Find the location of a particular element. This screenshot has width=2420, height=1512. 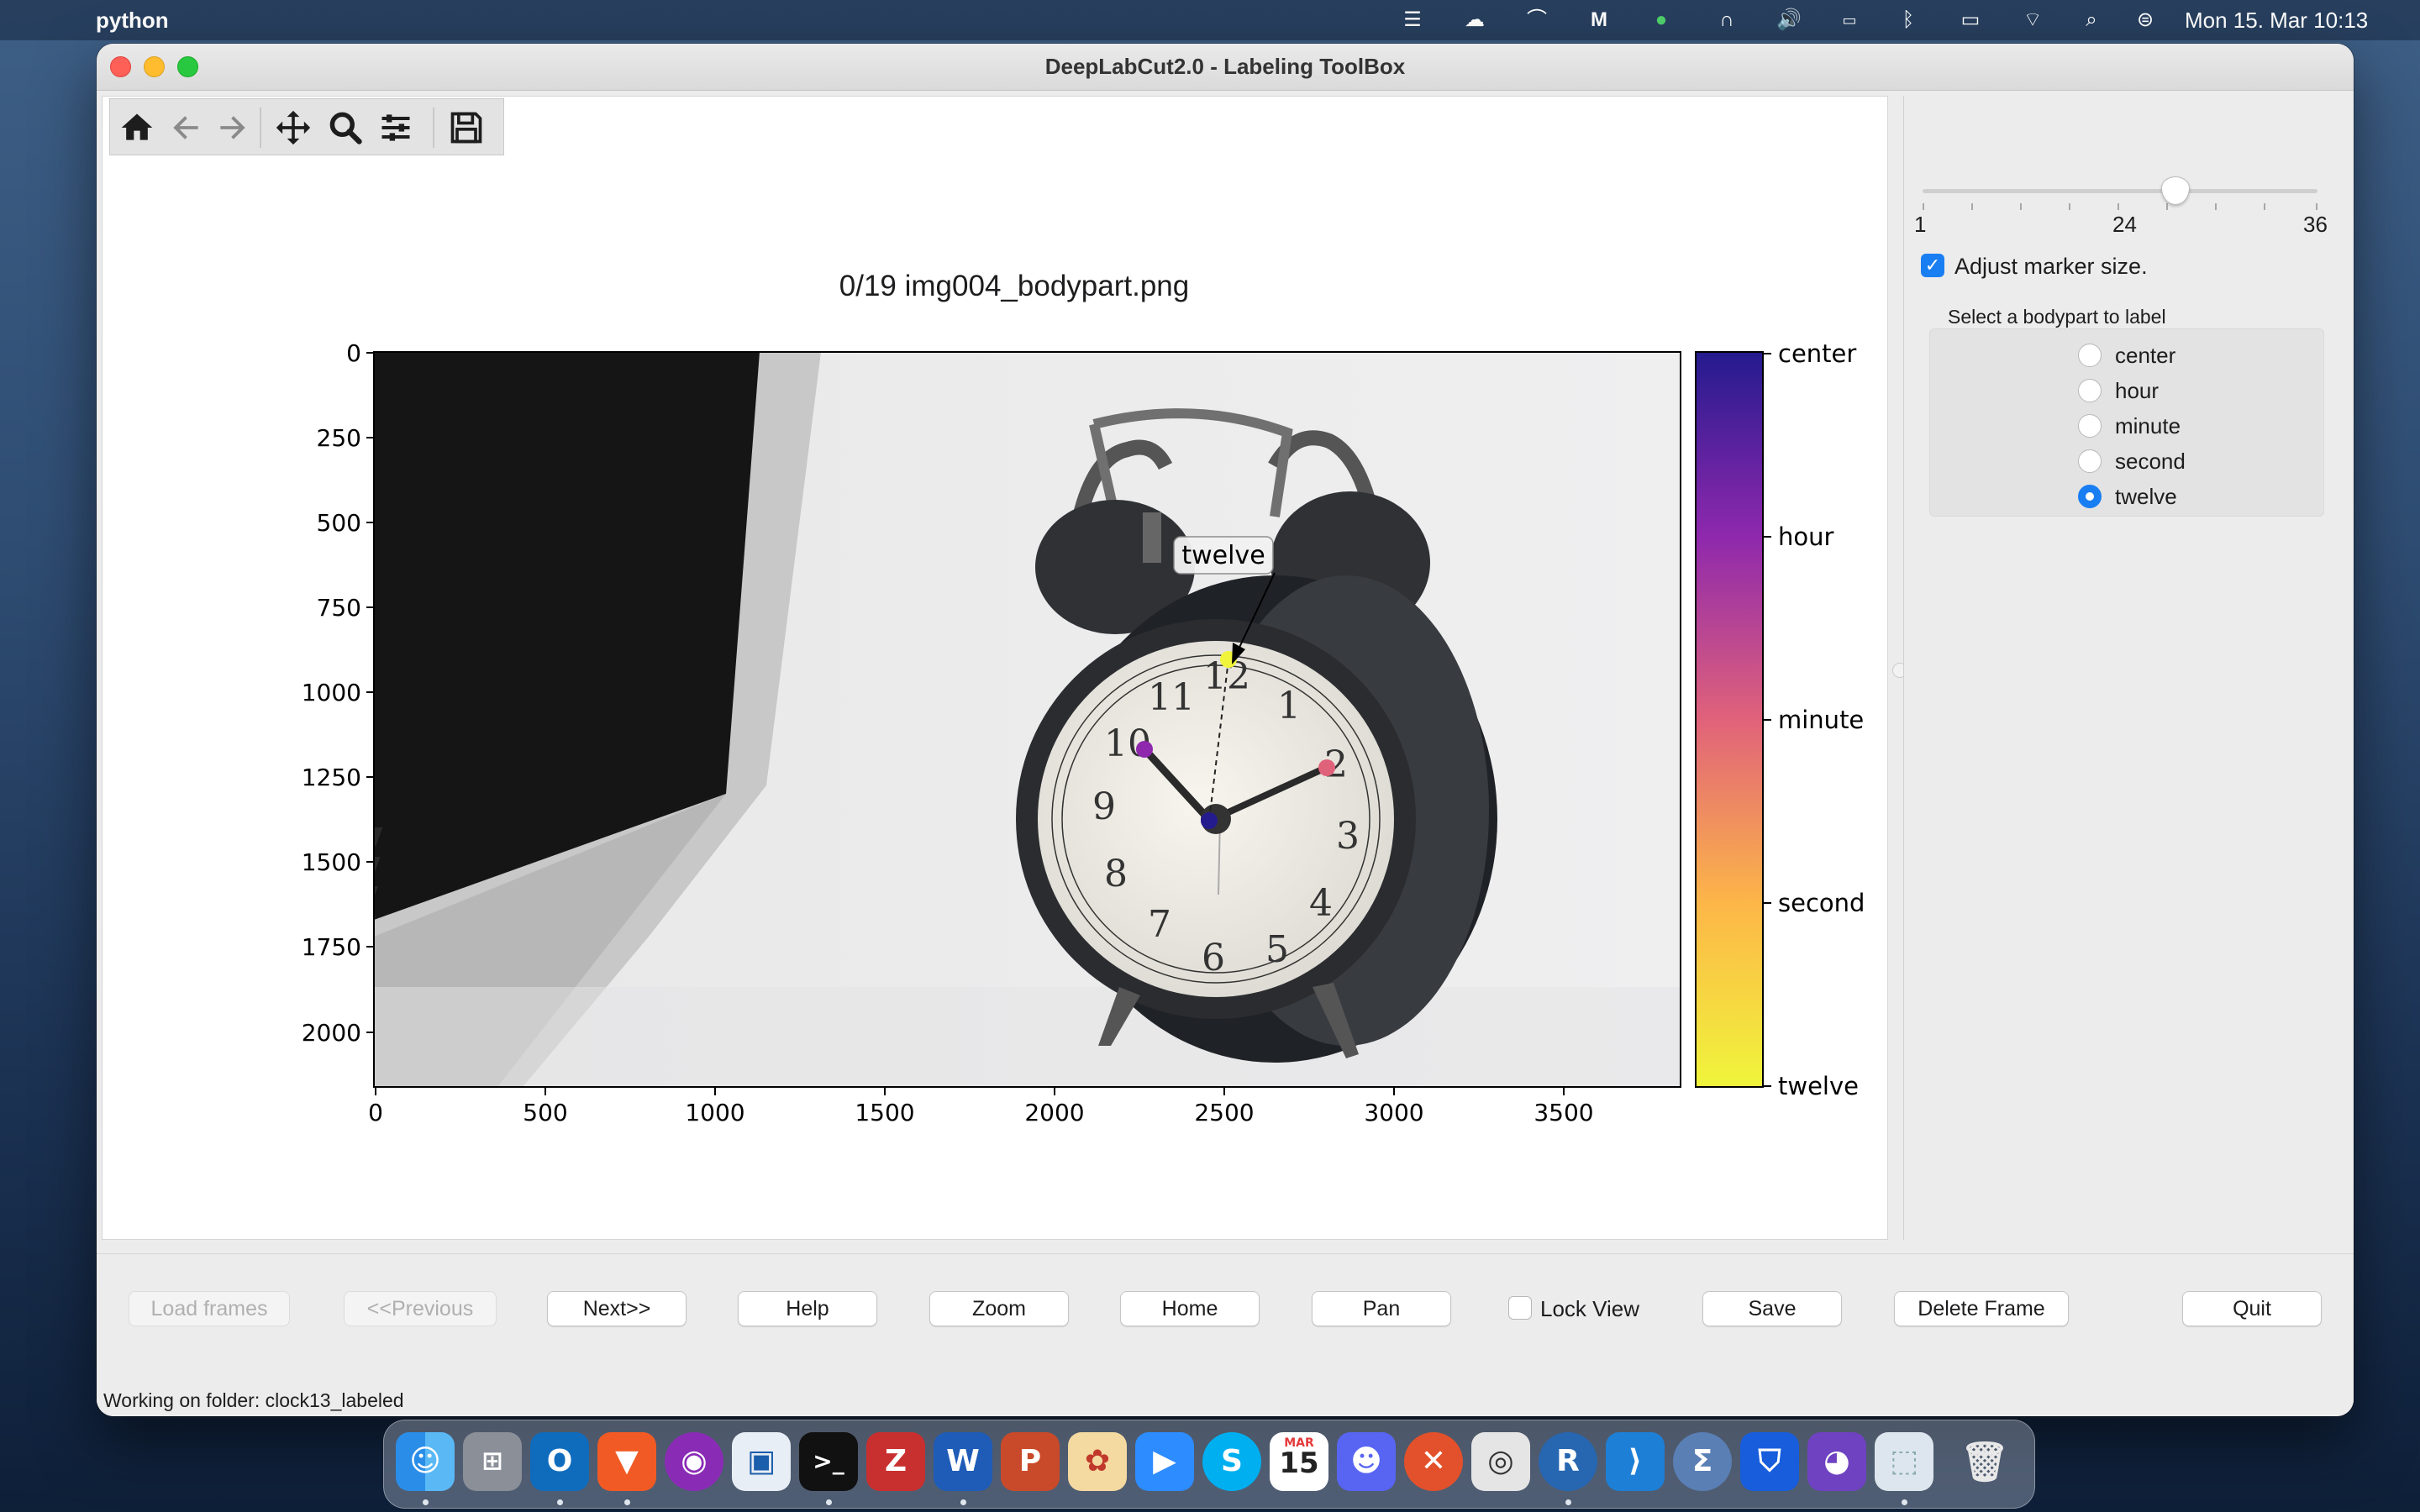

radio-label-center: center is located at coordinates (2146, 355).